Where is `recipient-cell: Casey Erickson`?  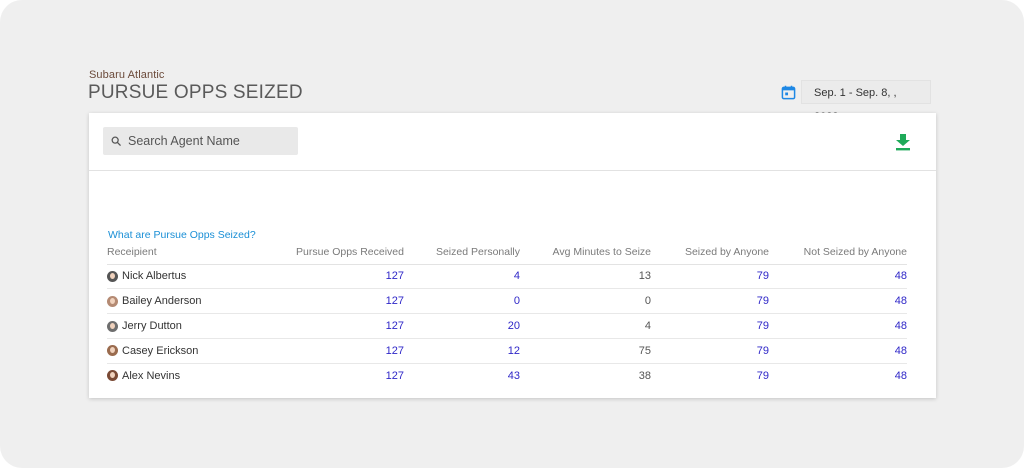
recipient-cell: Casey Erickson is located at coordinates (192, 351).